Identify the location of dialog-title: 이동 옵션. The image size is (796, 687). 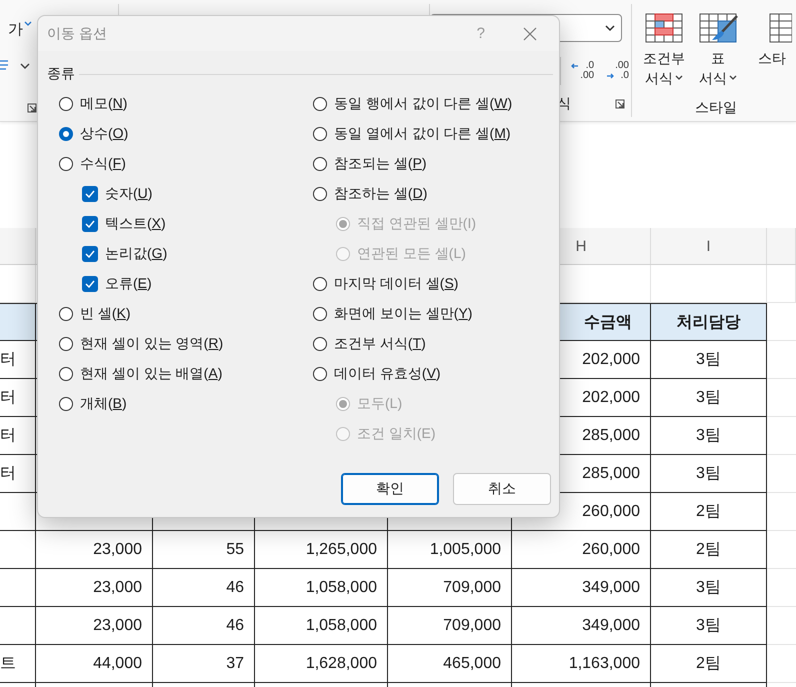
(77, 33).